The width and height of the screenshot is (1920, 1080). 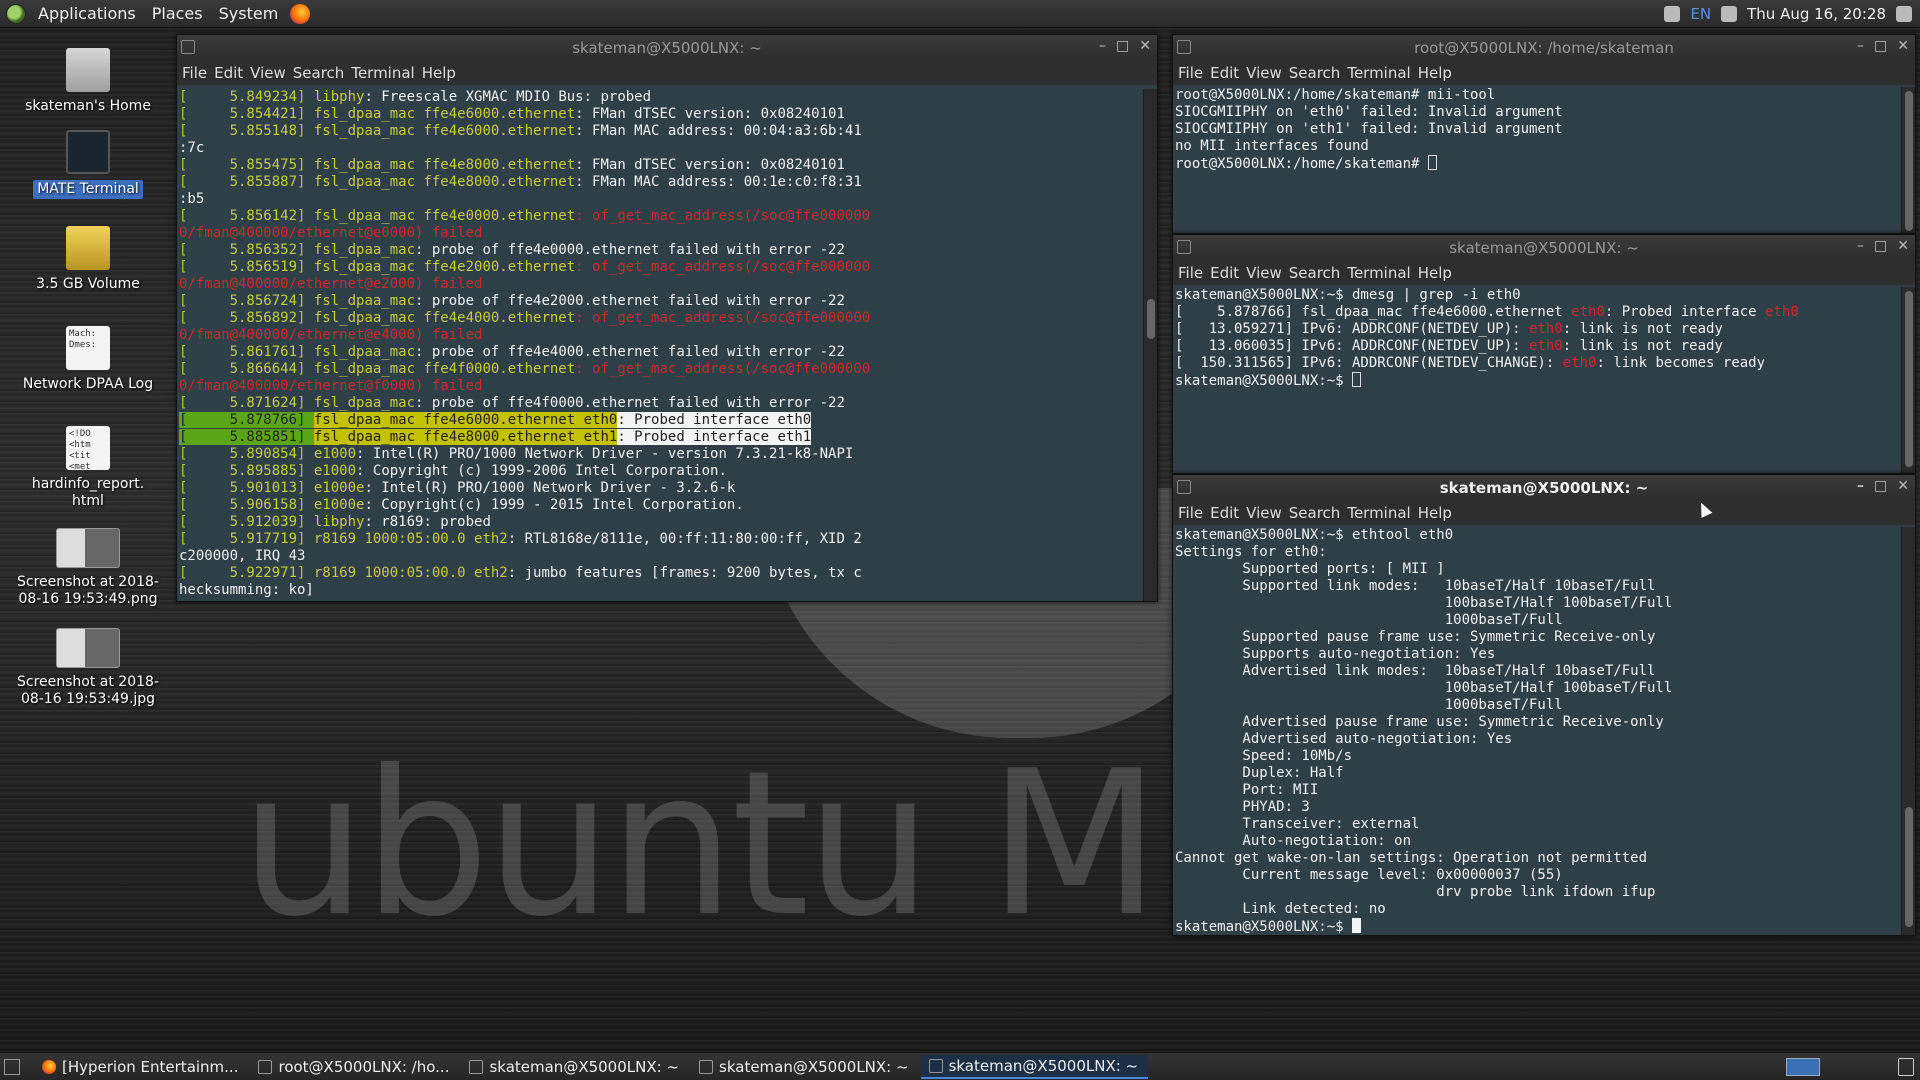 I want to click on desktop-icon-screenshot-jpg: Screenshot at 2018- 08-16 19:53:49.jpg, so click(x=88, y=668).